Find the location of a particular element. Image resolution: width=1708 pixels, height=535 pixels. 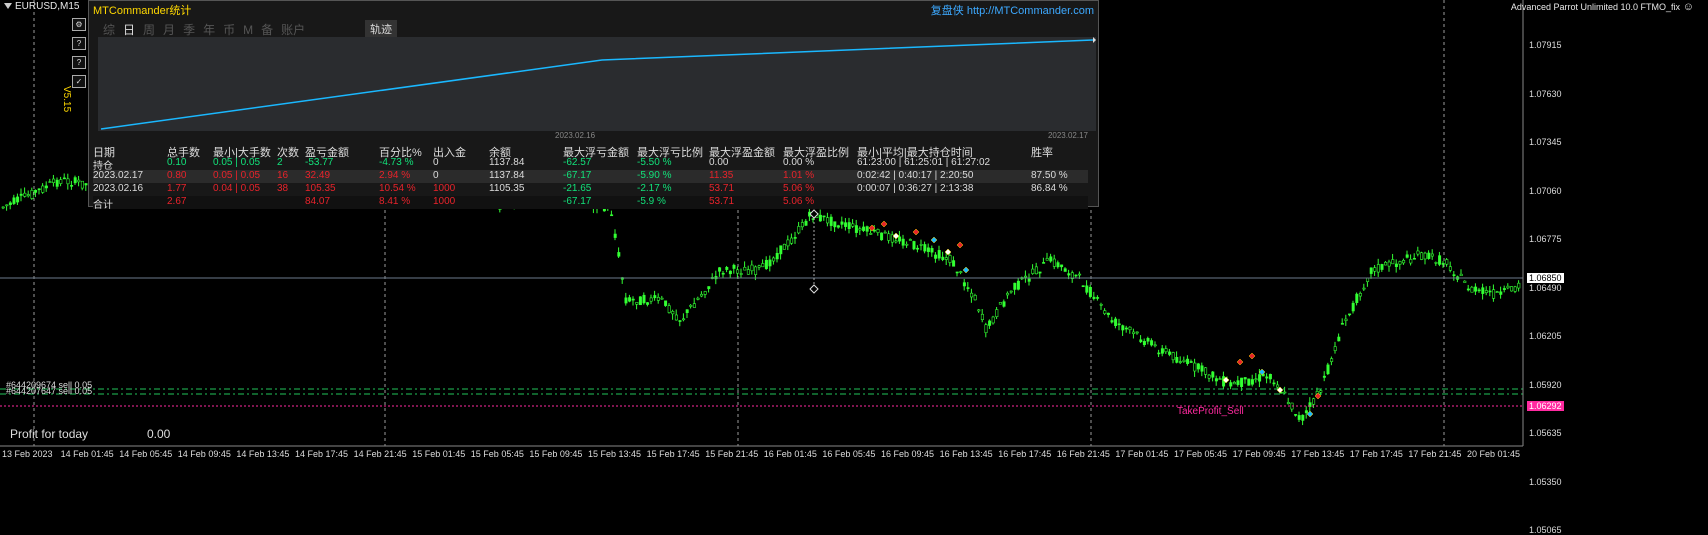

tab-period-1: 日 is located at coordinates (129, 30).